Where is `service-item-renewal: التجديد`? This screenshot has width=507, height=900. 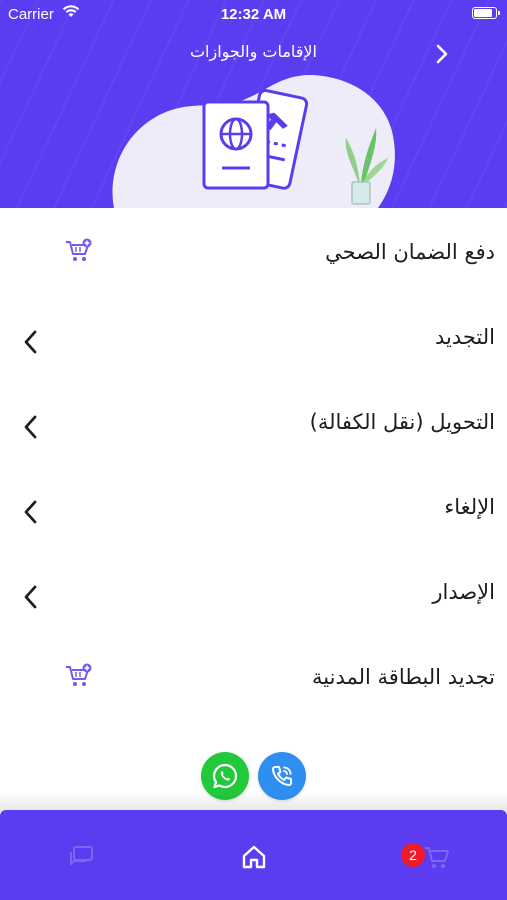
service-item-renewal: التجديد is located at coordinates (253, 341).